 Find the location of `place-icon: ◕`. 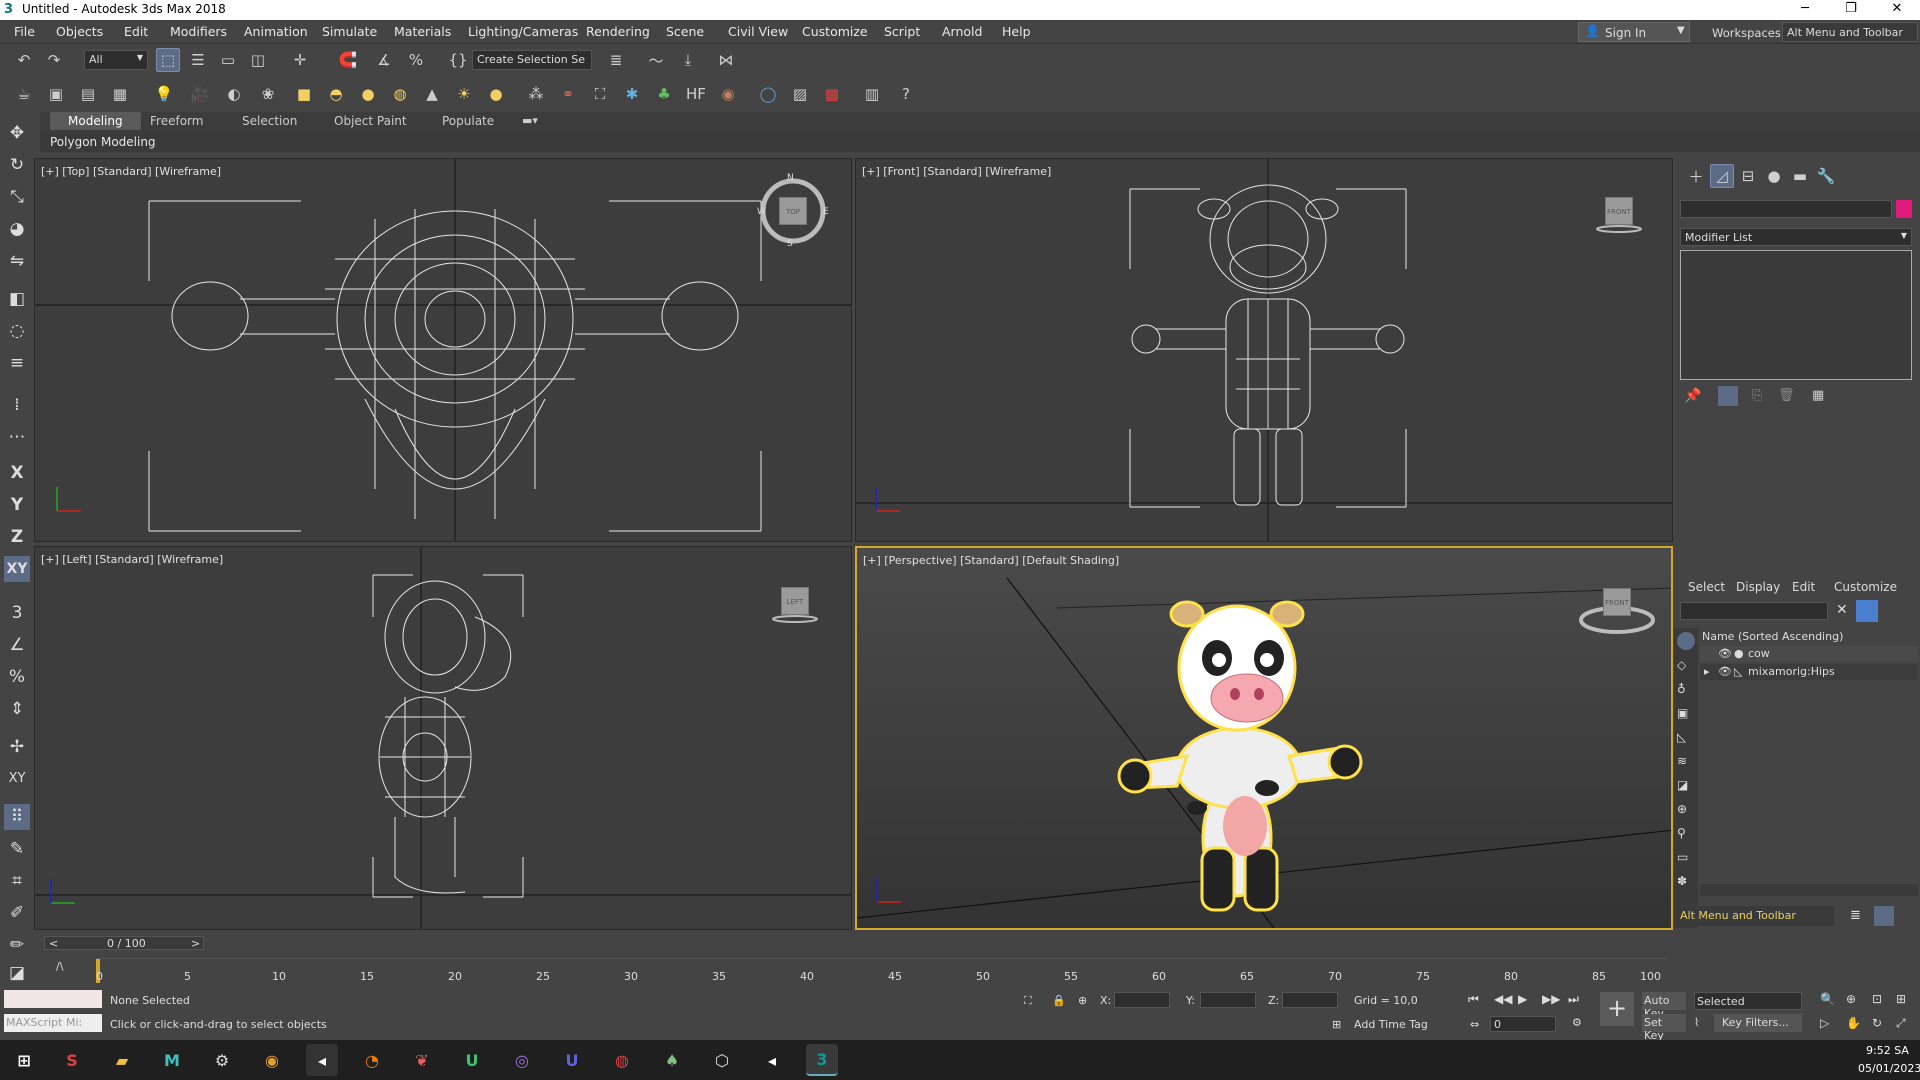

place-icon: ◕ is located at coordinates (17, 229).